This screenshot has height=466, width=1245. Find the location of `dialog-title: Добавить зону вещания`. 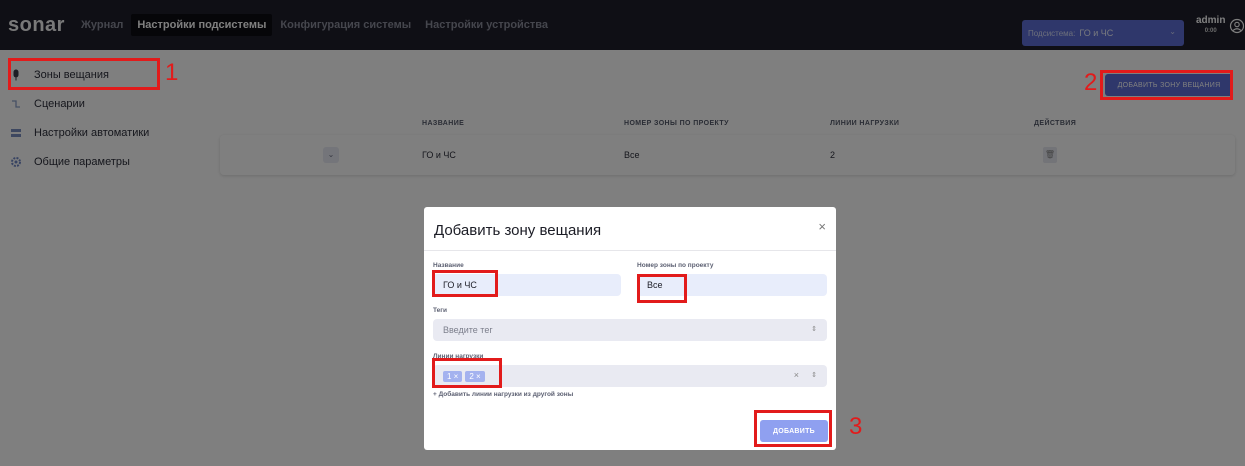

dialog-title: Добавить зону вещания is located at coordinates (518, 230).